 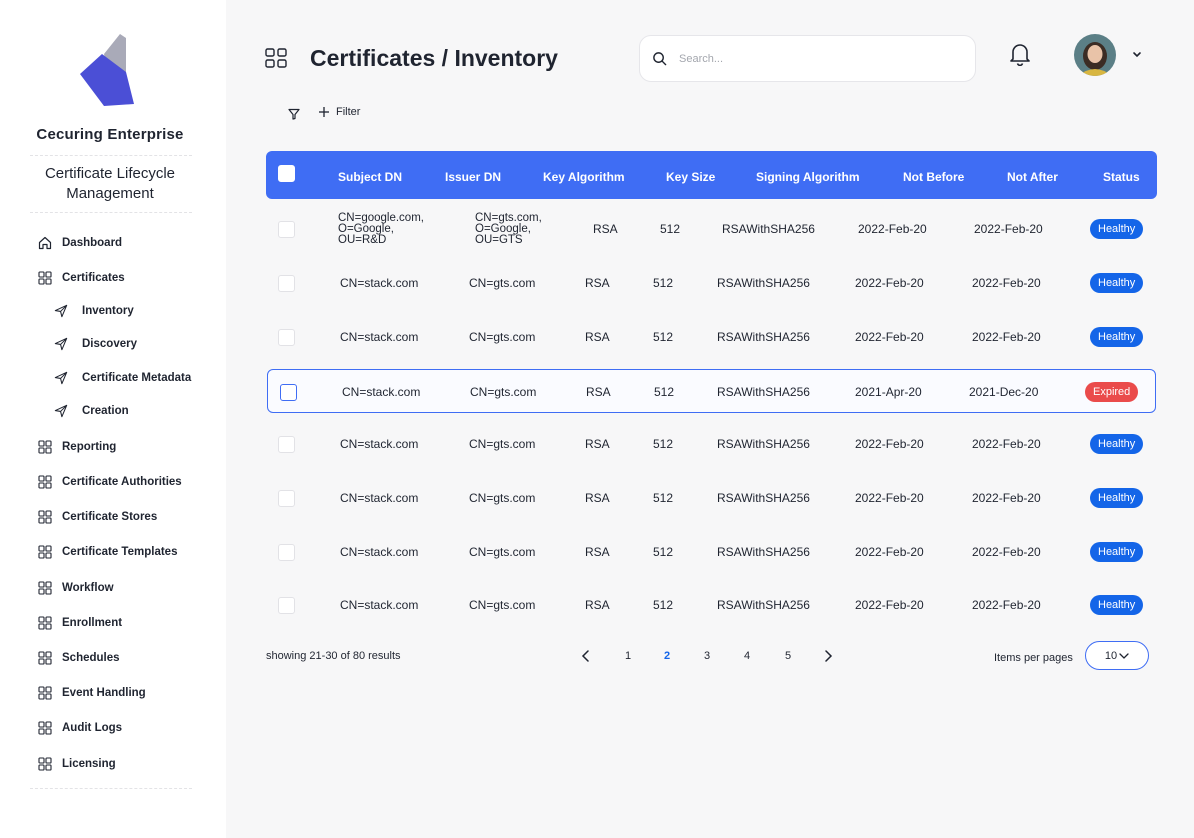 What do you see at coordinates (628, 656) in the screenshot?
I see `page-1-button: 1` at bounding box center [628, 656].